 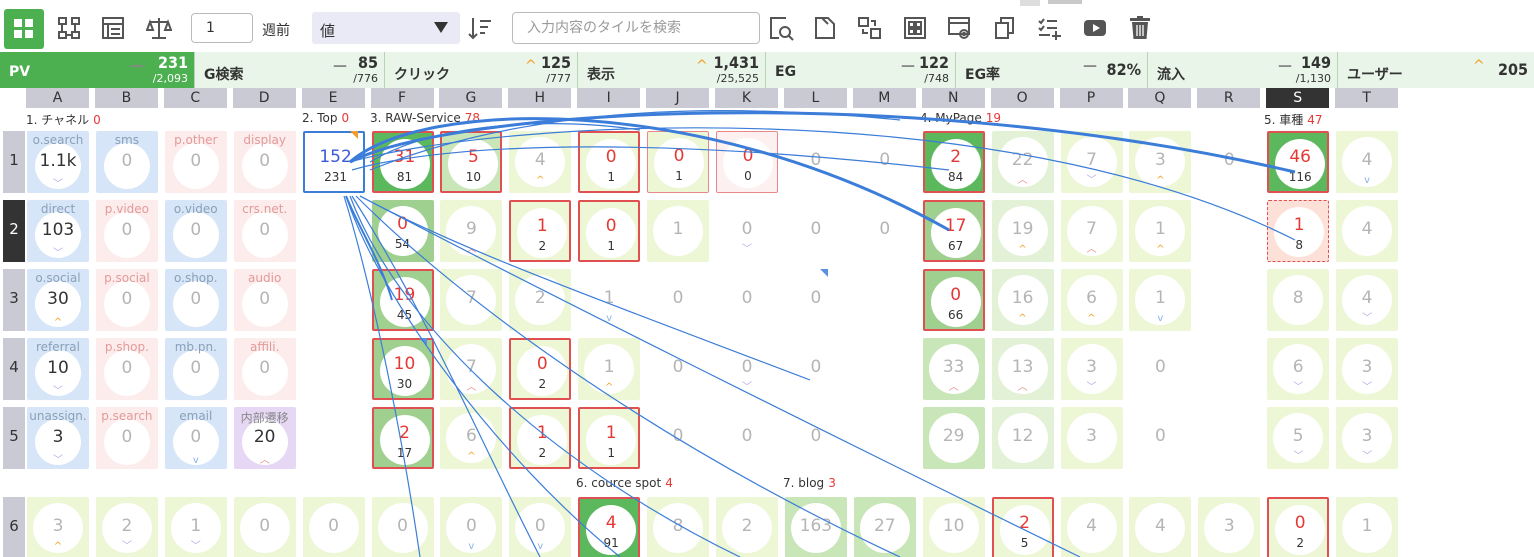 I want to click on tile-J5: 0, so click(x=678, y=438).